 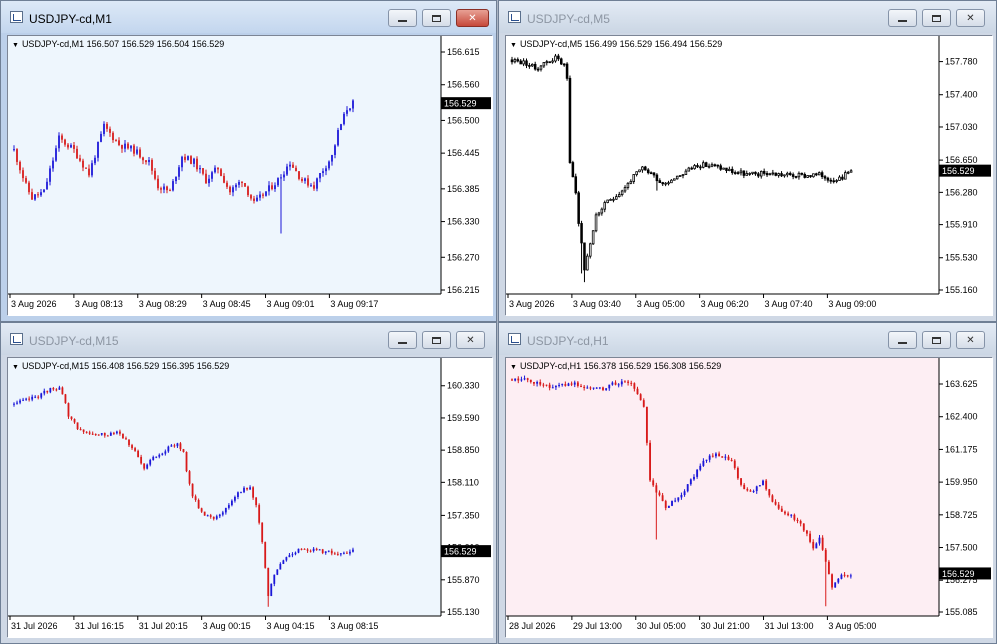 What do you see at coordinates (961, 482) in the screenshot?
I see `price-tick-label: 159.950` at bounding box center [961, 482].